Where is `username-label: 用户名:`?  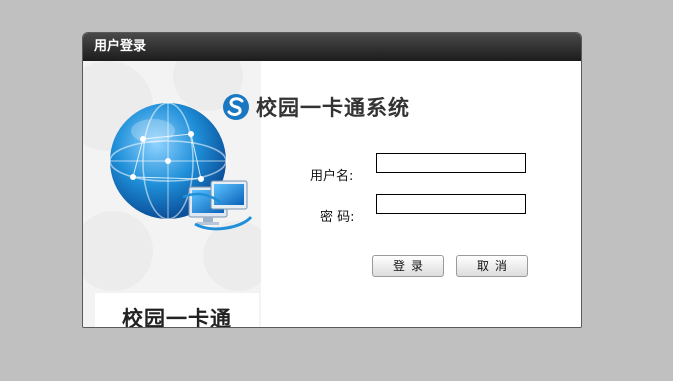 username-label: 用户名: is located at coordinates (332, 176).